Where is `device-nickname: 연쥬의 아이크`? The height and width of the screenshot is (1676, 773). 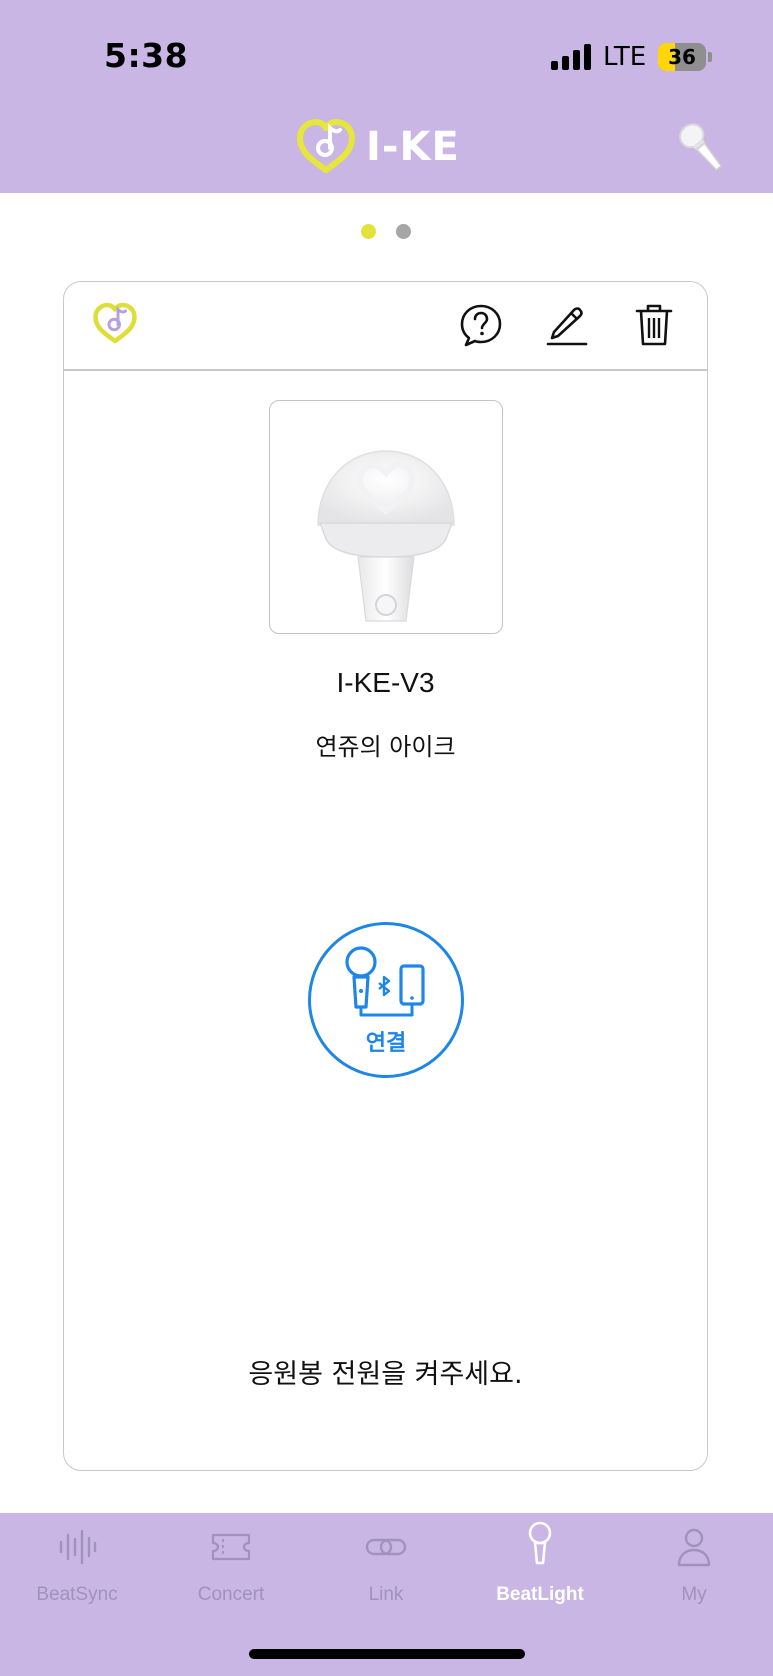
device-nickname: 연쥬의 아이크 is located at coordinates (385, 747).